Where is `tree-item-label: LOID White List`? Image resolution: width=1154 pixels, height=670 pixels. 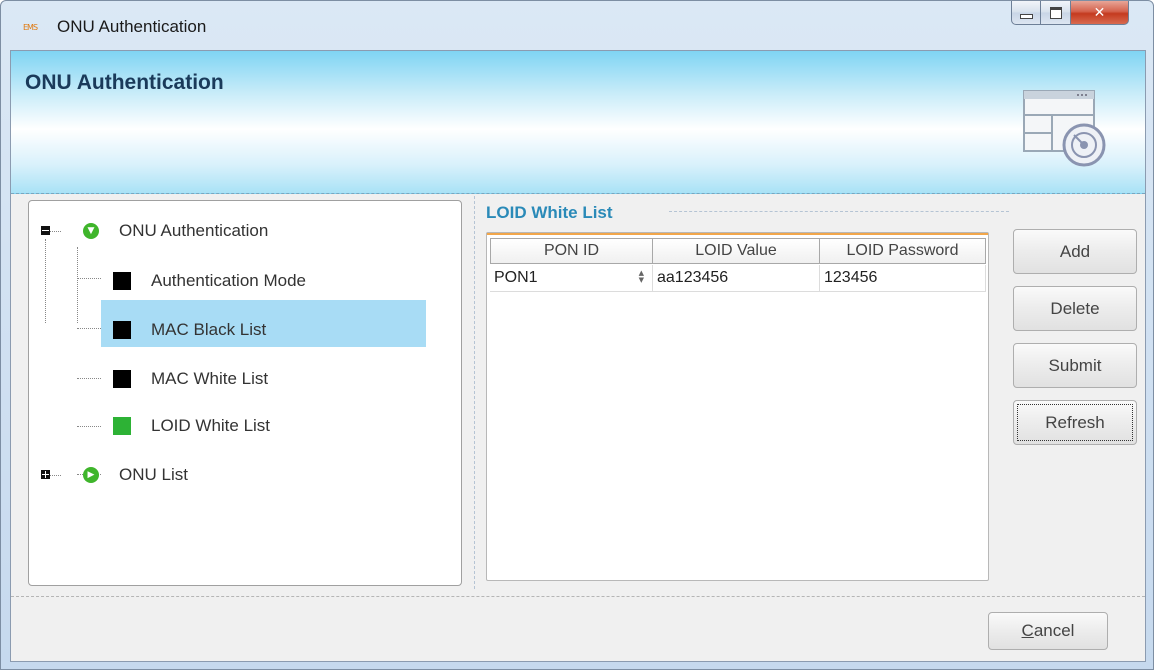
tree-item-label: LOID White List is located at coordinates (211, 425).